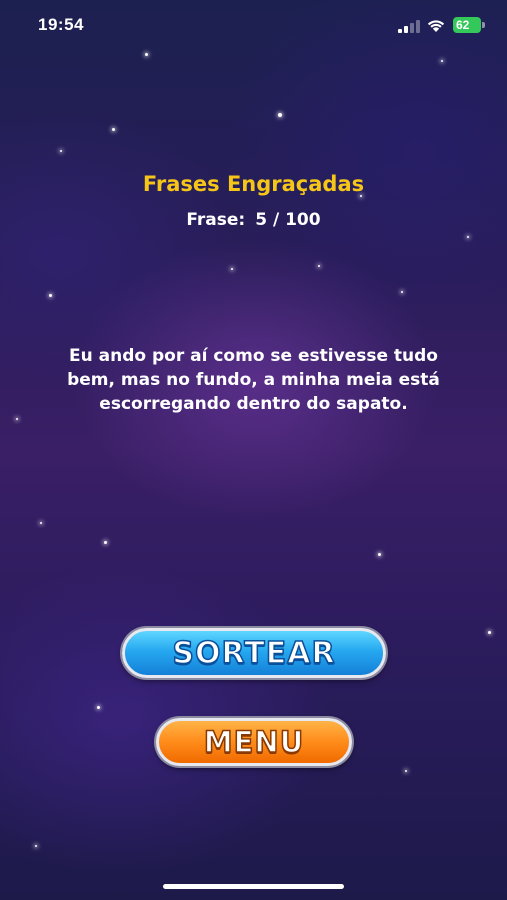 Image resolution: width=507 pixels, height=900 pixels. What do you see at coordinates (216, 220) in the screenshot?
I see `counter-label: Frase:` at bounding box center [216, 220].